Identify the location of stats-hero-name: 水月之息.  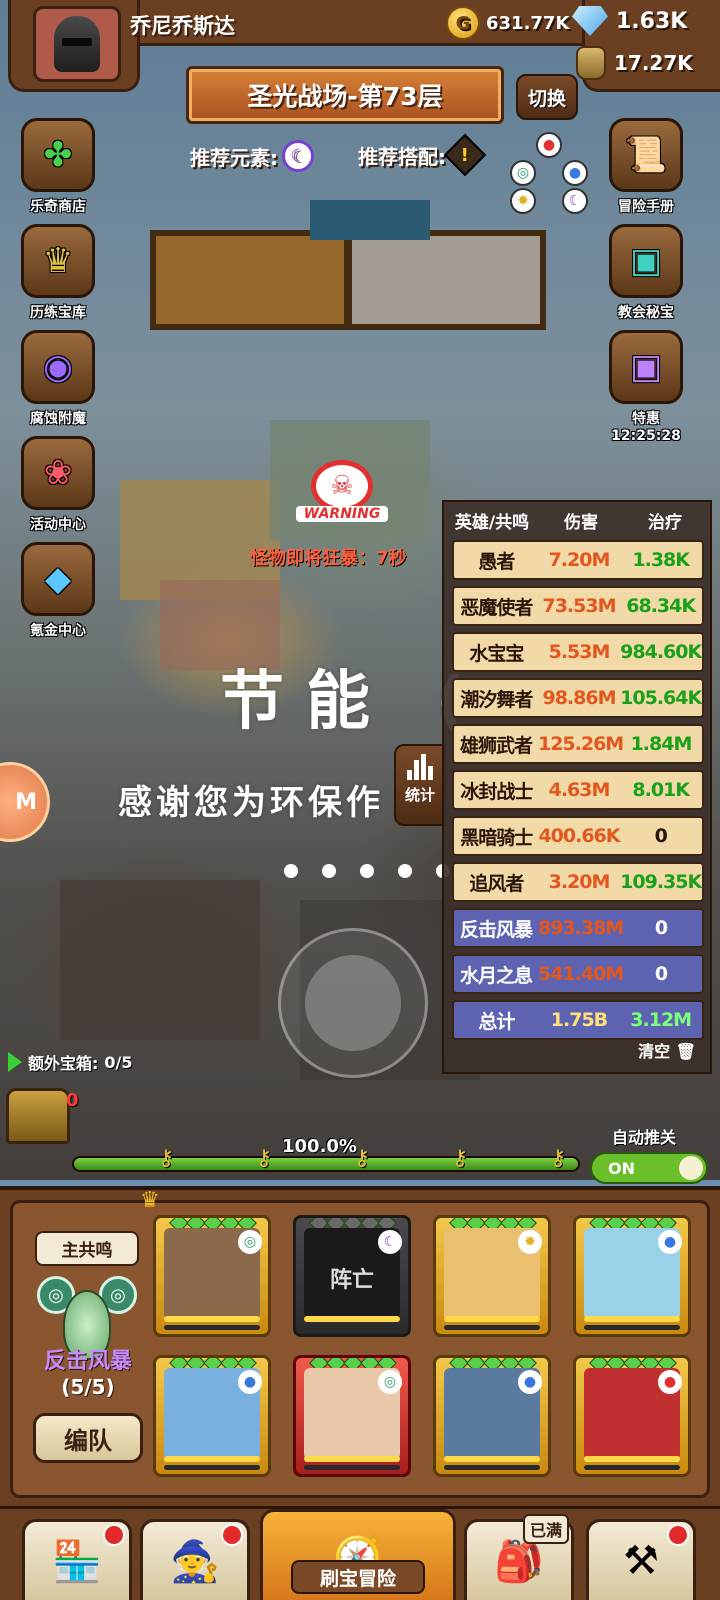
(496, 975).